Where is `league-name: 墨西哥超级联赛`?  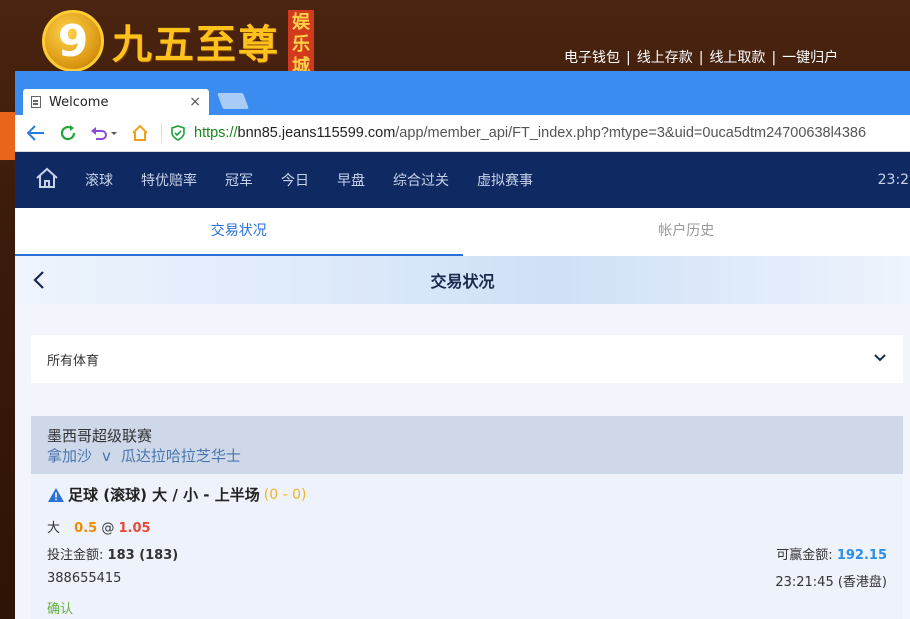
league-name: 墨西哥超级联赛 is located at coordinates (100, 436).